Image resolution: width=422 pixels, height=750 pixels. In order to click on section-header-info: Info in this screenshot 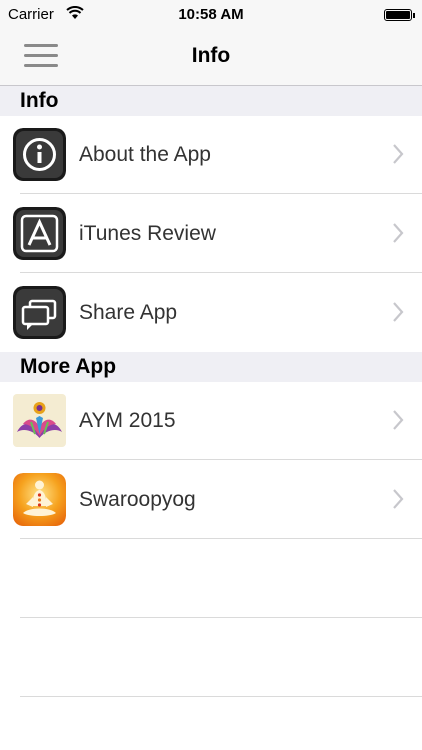, I will do `click(211, 101)`.